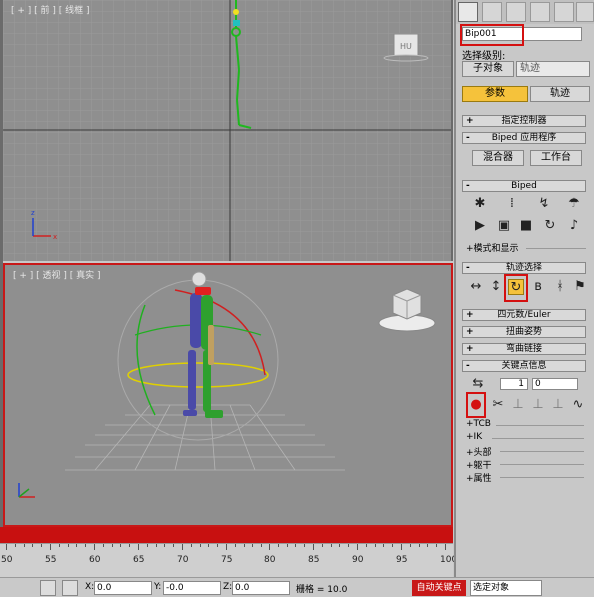 This screenshot has height=597, width=594. What do you see at coordinates (512, 204) in the screenshot?
I see `footstep-mode-icon: ⁞` at bounding box center [512, 204].